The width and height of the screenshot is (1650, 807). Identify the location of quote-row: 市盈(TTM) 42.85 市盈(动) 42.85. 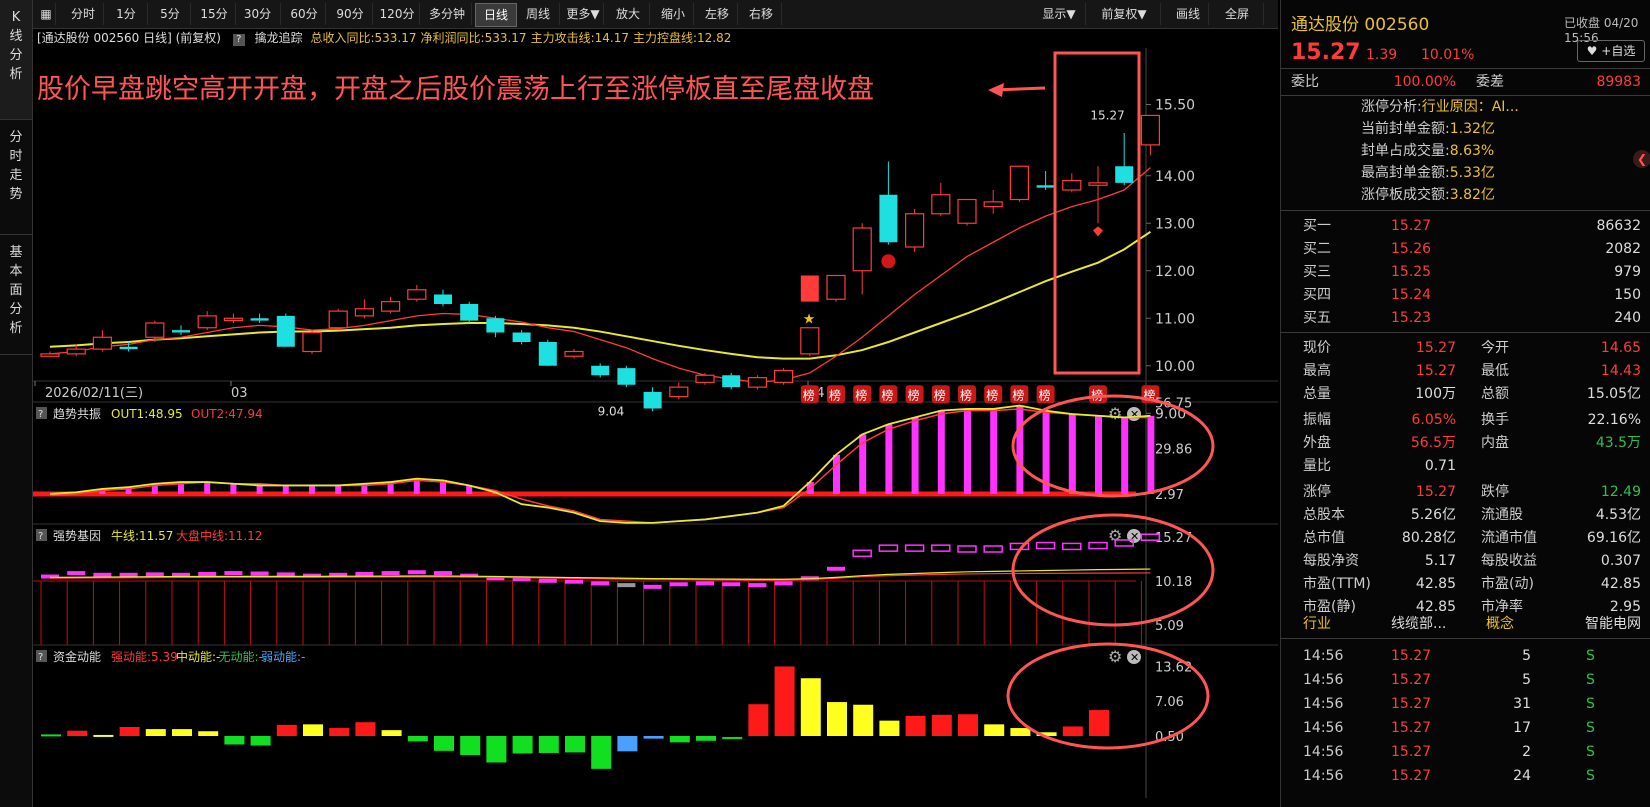
(1465, 584).